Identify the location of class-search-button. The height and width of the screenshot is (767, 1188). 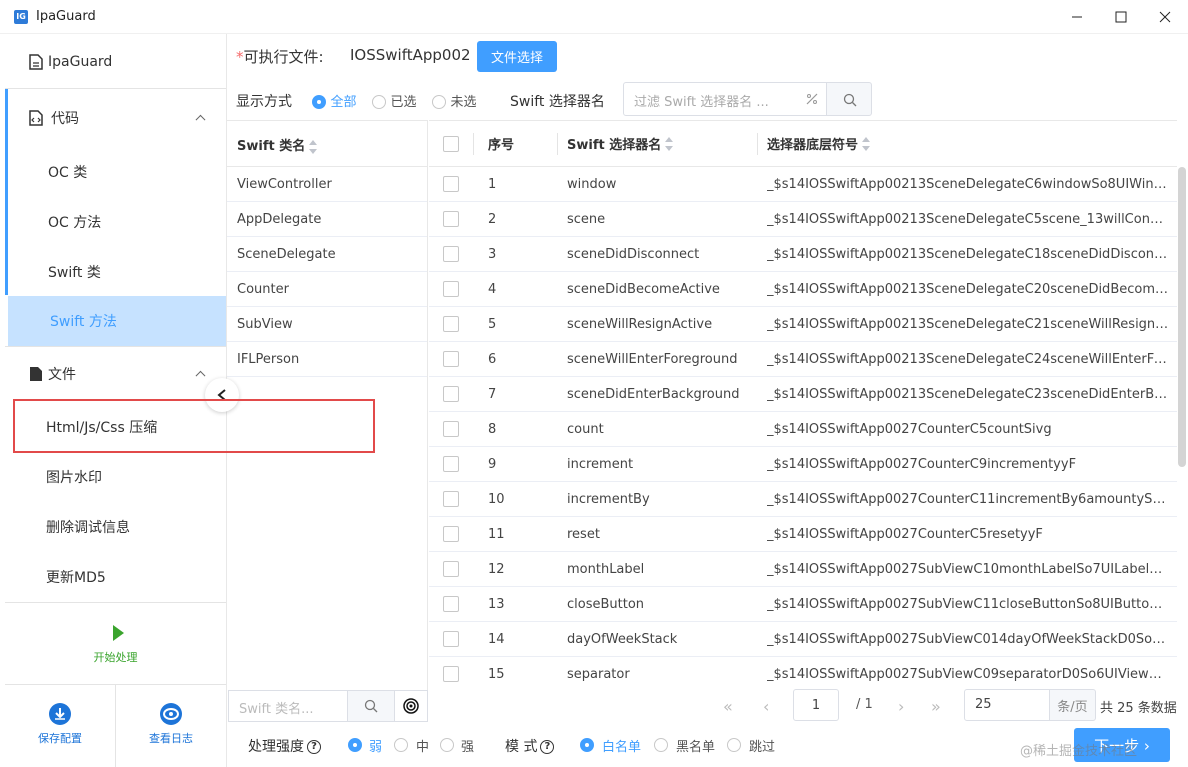
(371, 706).